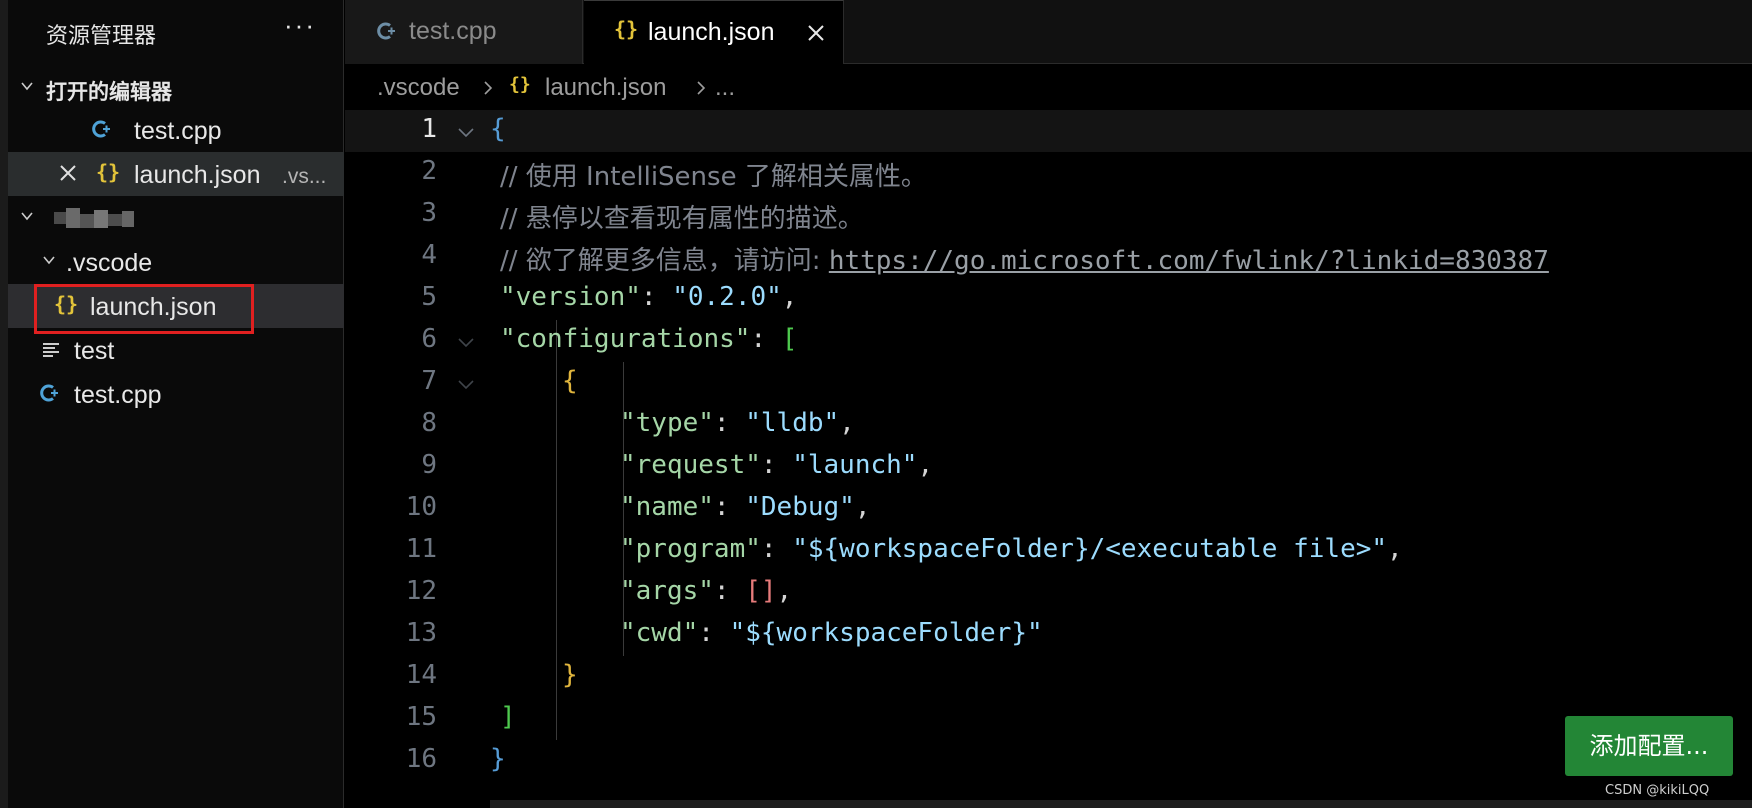 Image resolution: width=1752 pixels, height=808 pixels. Describe the element at coordinates (429, 255) in the screenshot. I see `line-number: 4` at that location.